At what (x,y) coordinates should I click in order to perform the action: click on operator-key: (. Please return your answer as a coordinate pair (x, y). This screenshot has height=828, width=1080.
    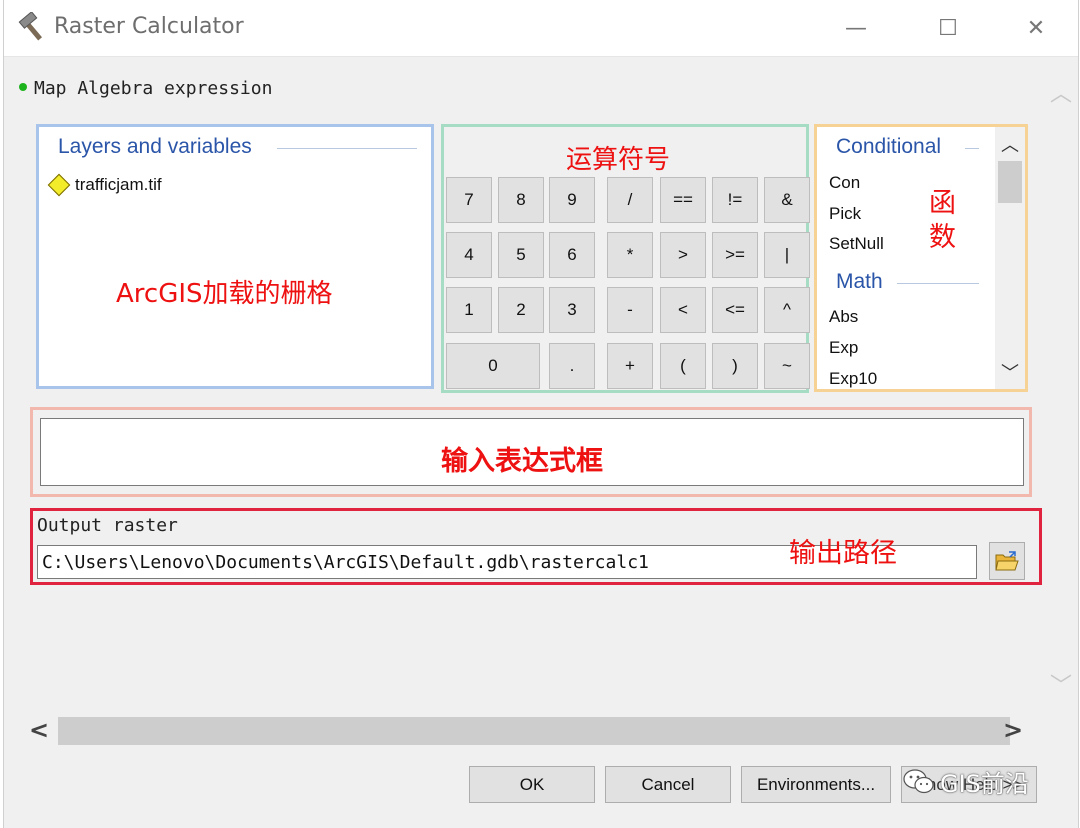
    Looking at the image, I should click on (683, 366).